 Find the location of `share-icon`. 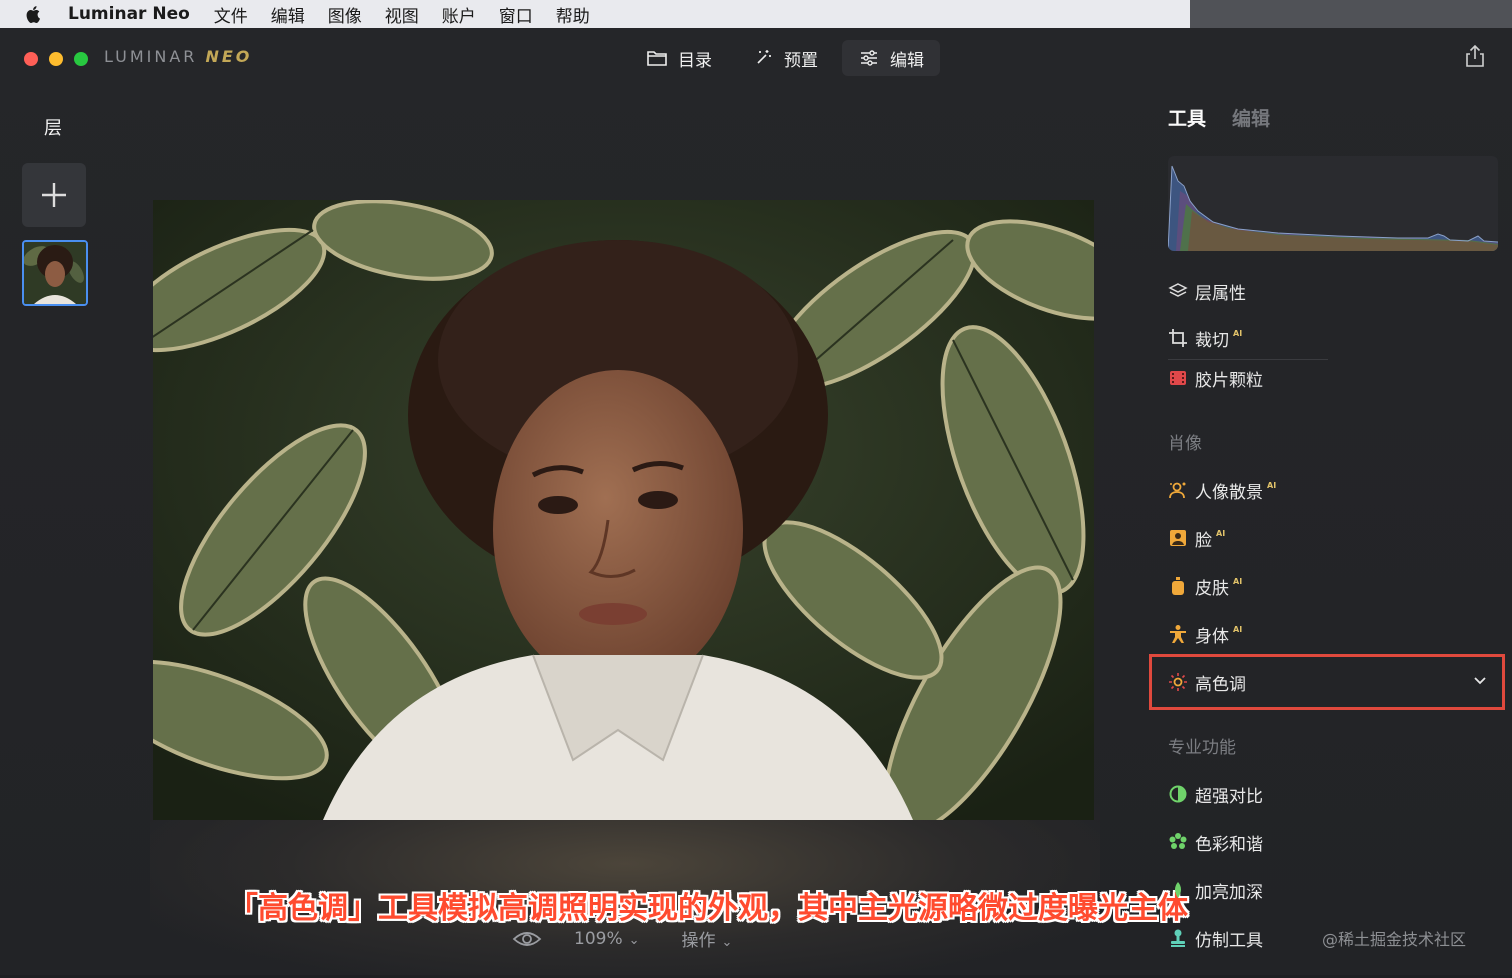

share-icon is located at coordinates (1475, 56).